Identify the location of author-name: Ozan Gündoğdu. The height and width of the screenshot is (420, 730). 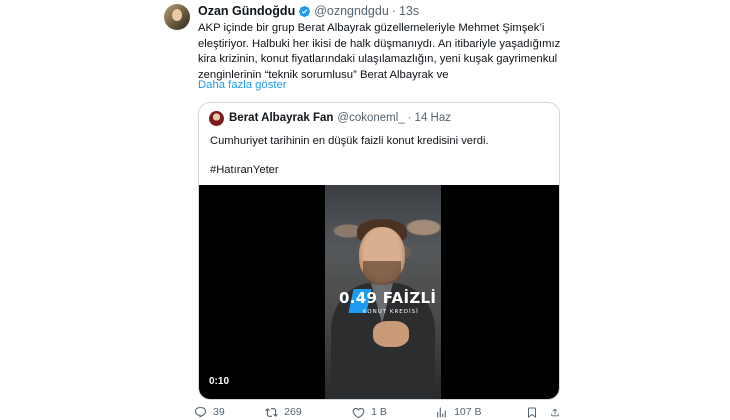
(246, 11).